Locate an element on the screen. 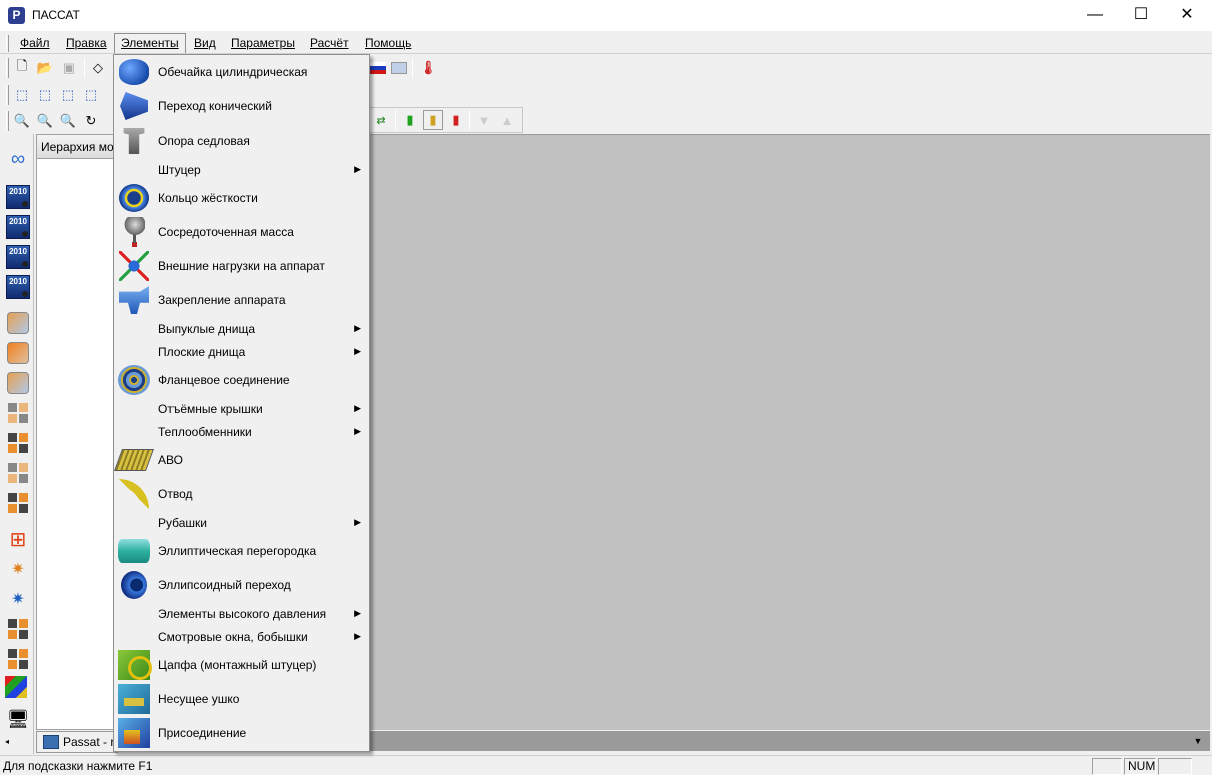 This screenshot has height=775, width=1212. toolbar-traffic: ⇄ ▮ ▮ ▮ ▼ ▲ is located at coordinates (445, 120).